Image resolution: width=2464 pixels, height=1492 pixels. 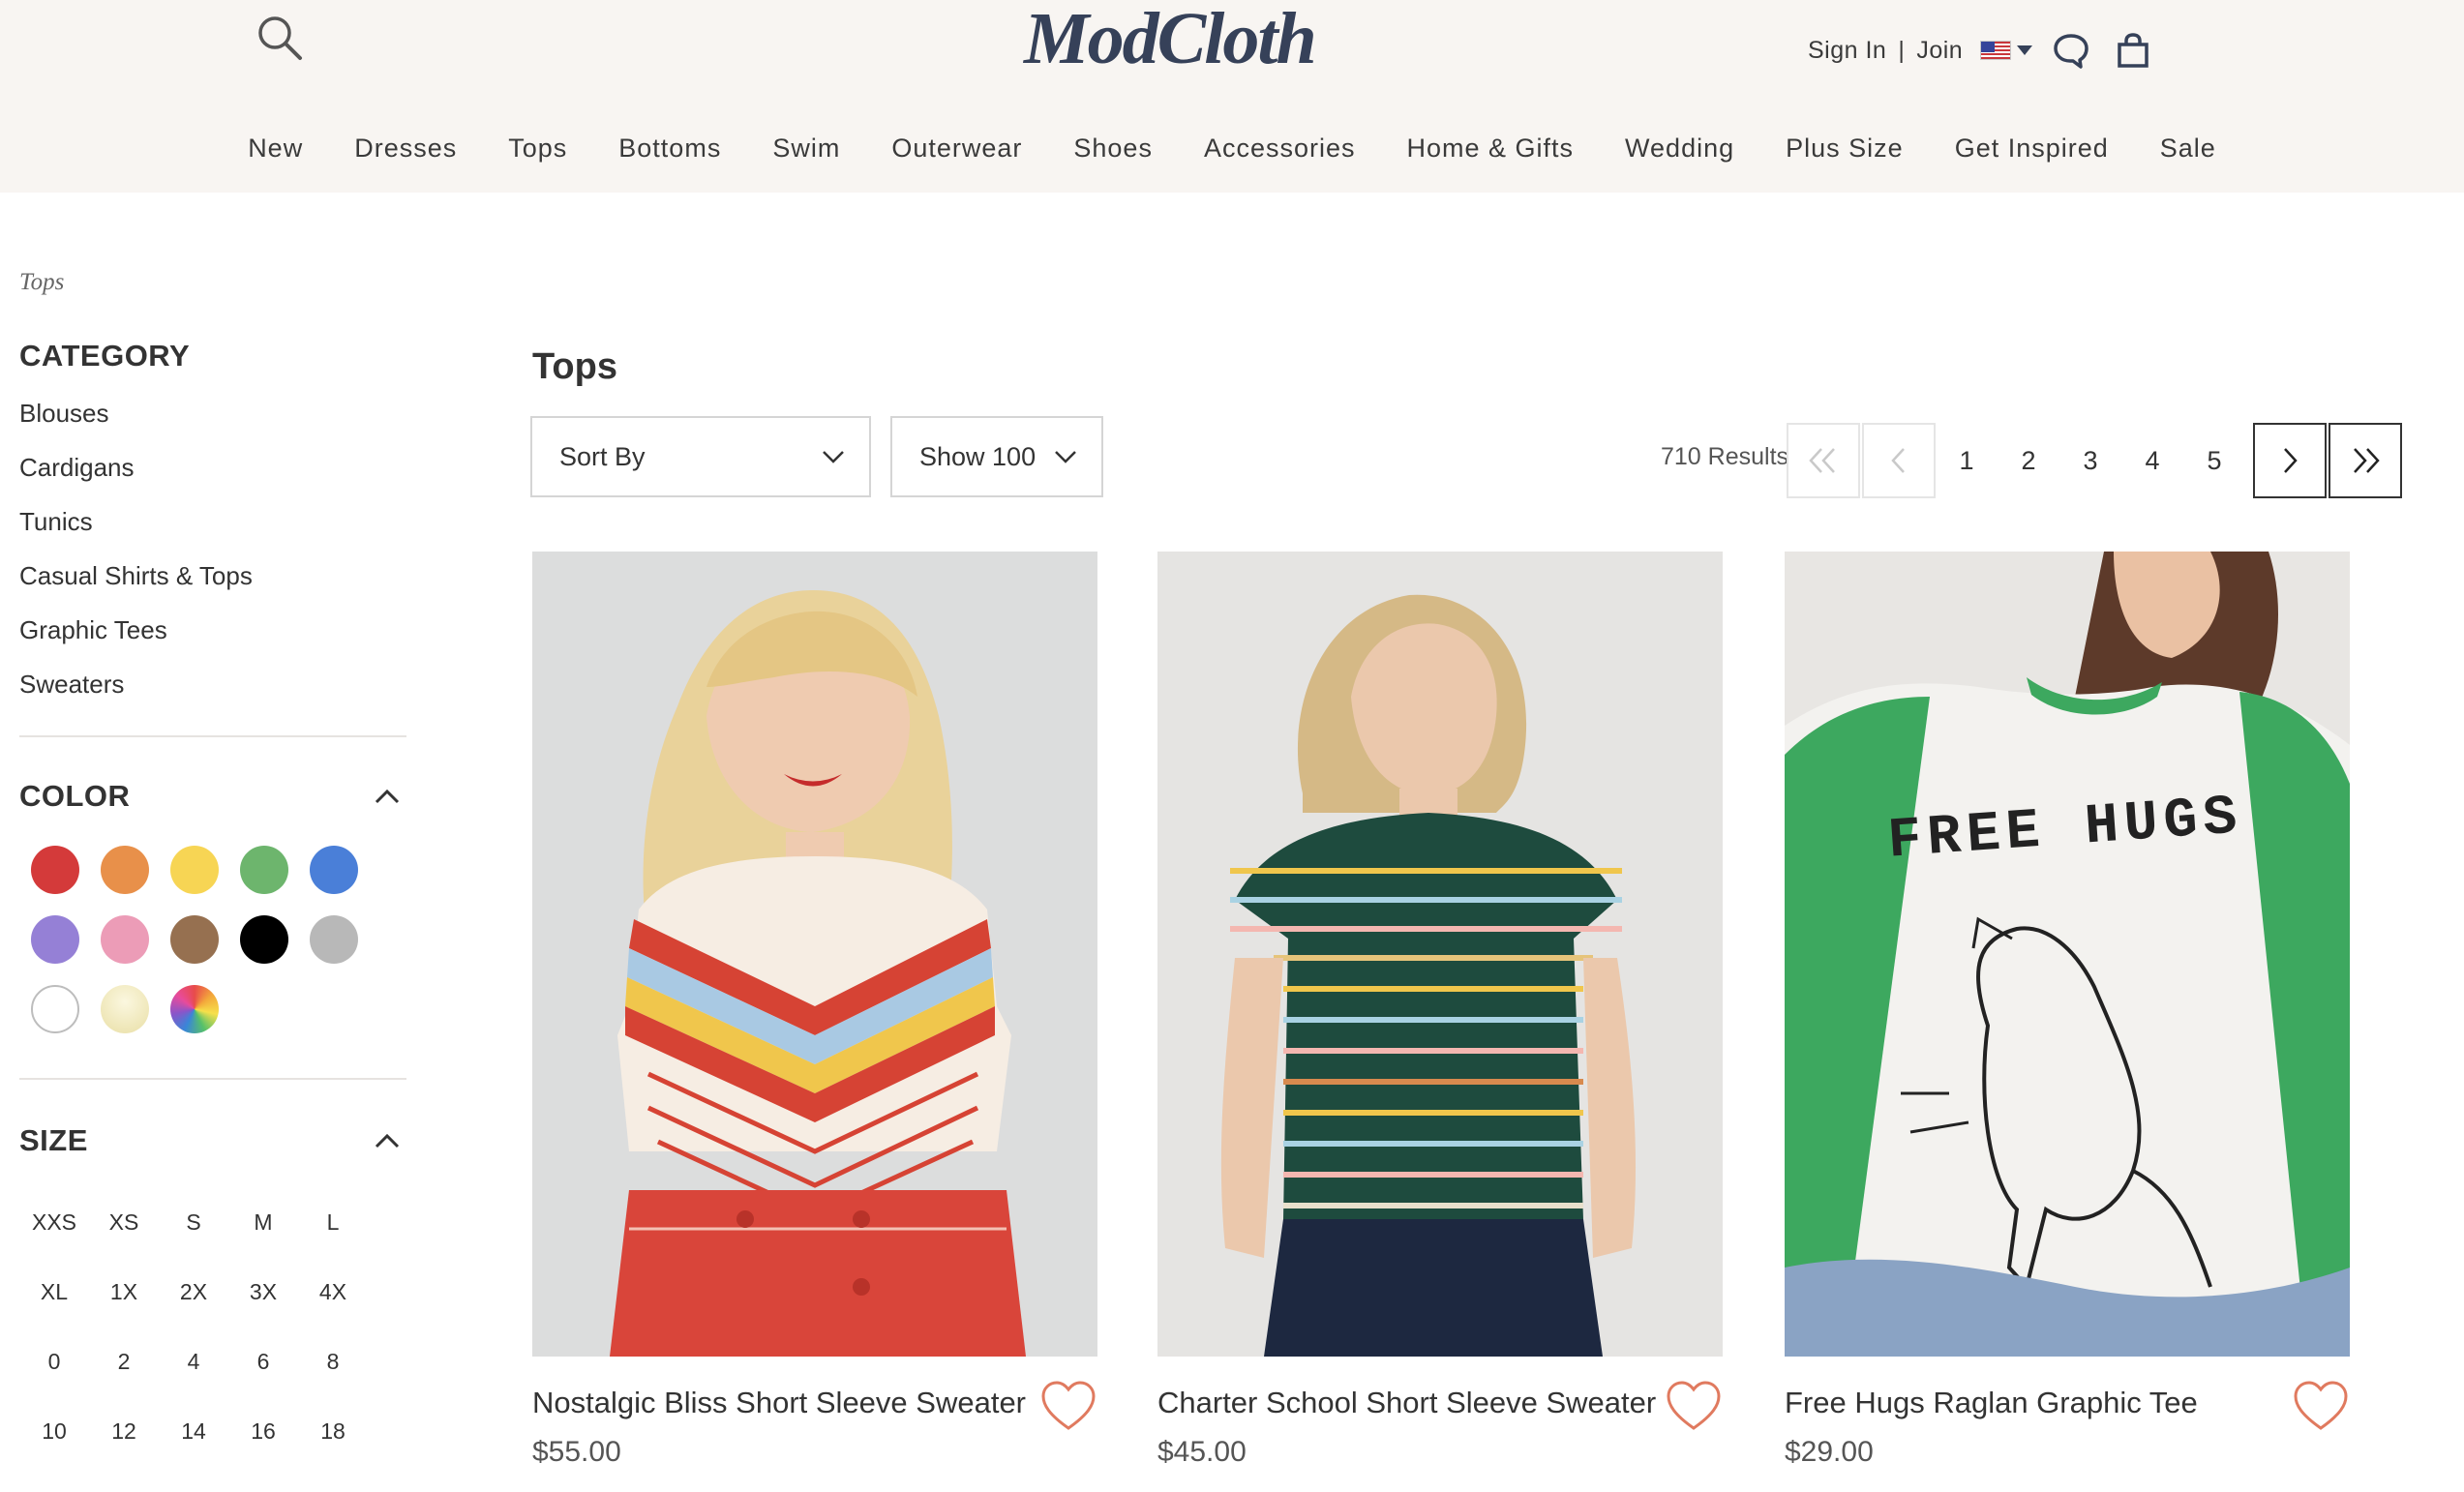 I want to click on product-image: FREE HUGS, so click(x=2067, y=954).